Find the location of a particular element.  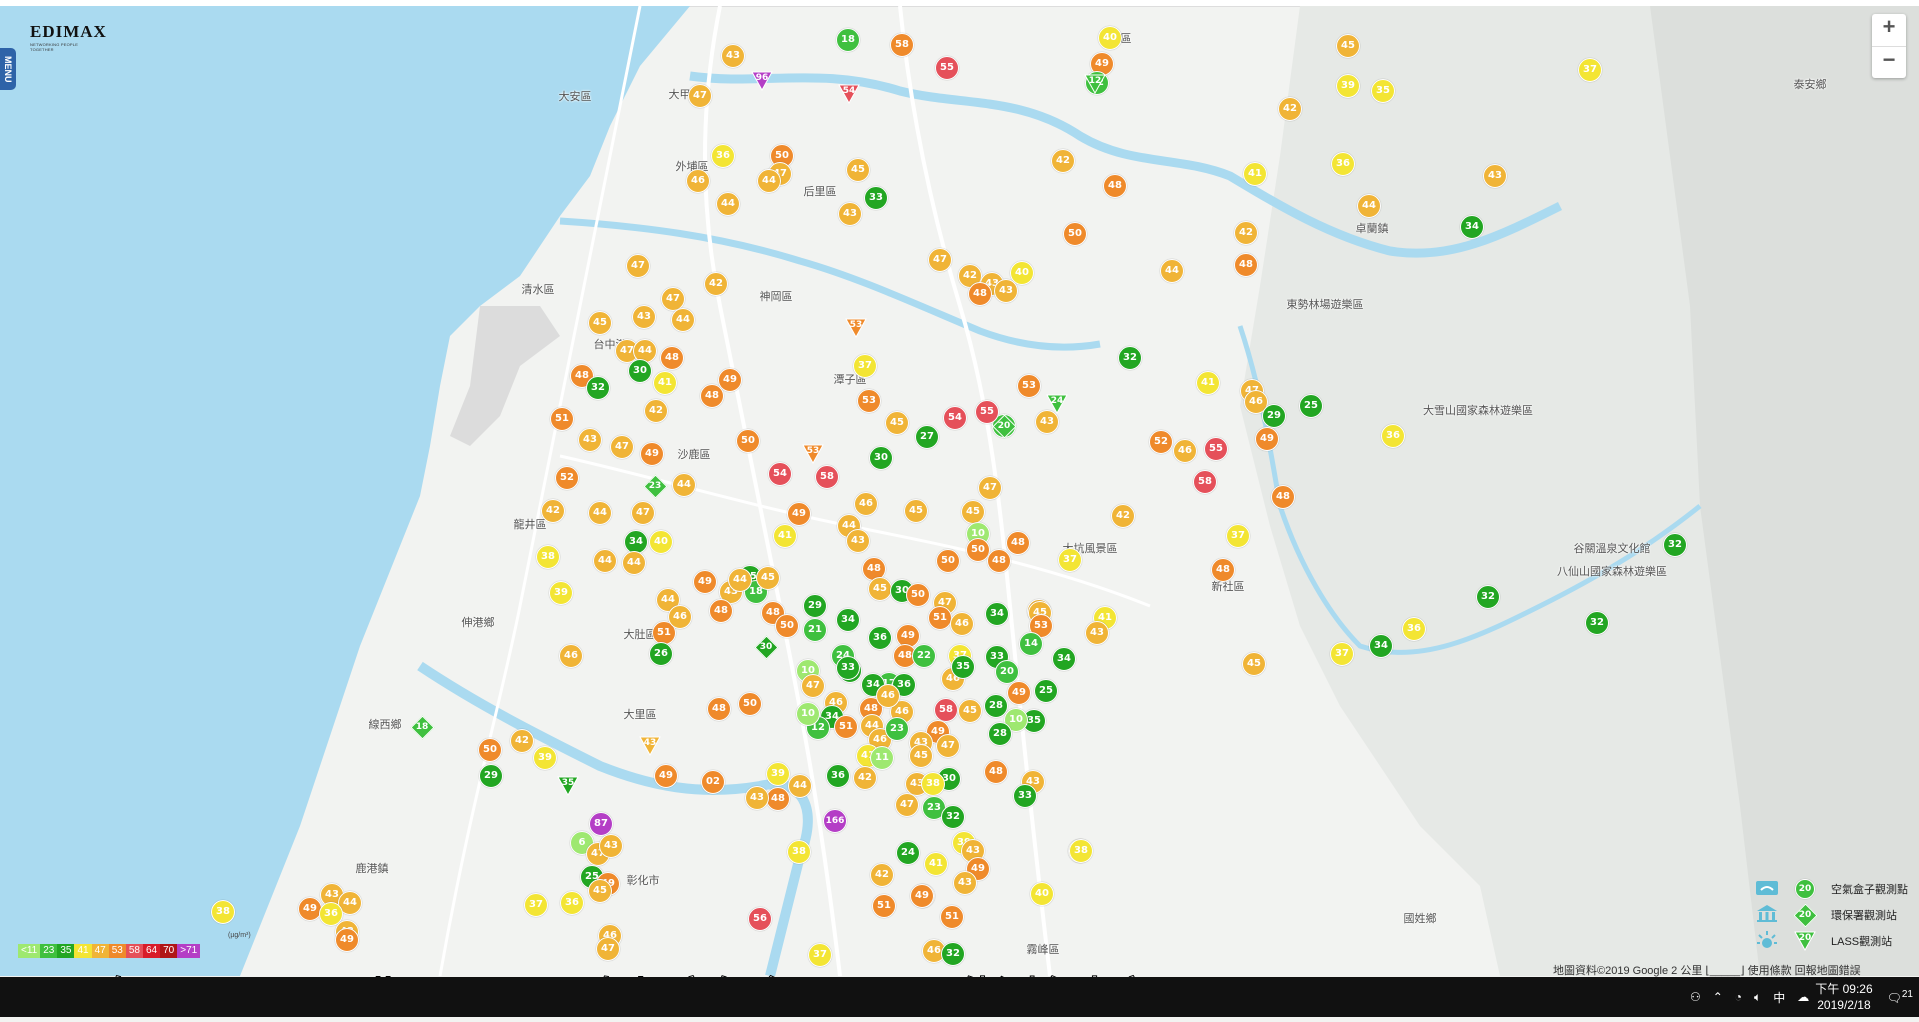

zoom-in-button: + is located at coordinates (1889, 30).